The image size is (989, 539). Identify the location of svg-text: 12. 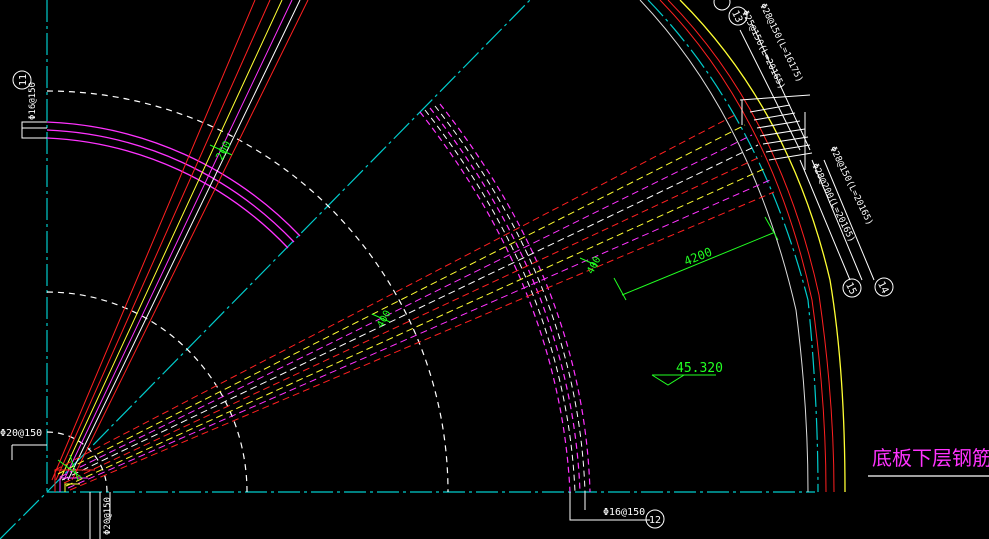
(655, 520).